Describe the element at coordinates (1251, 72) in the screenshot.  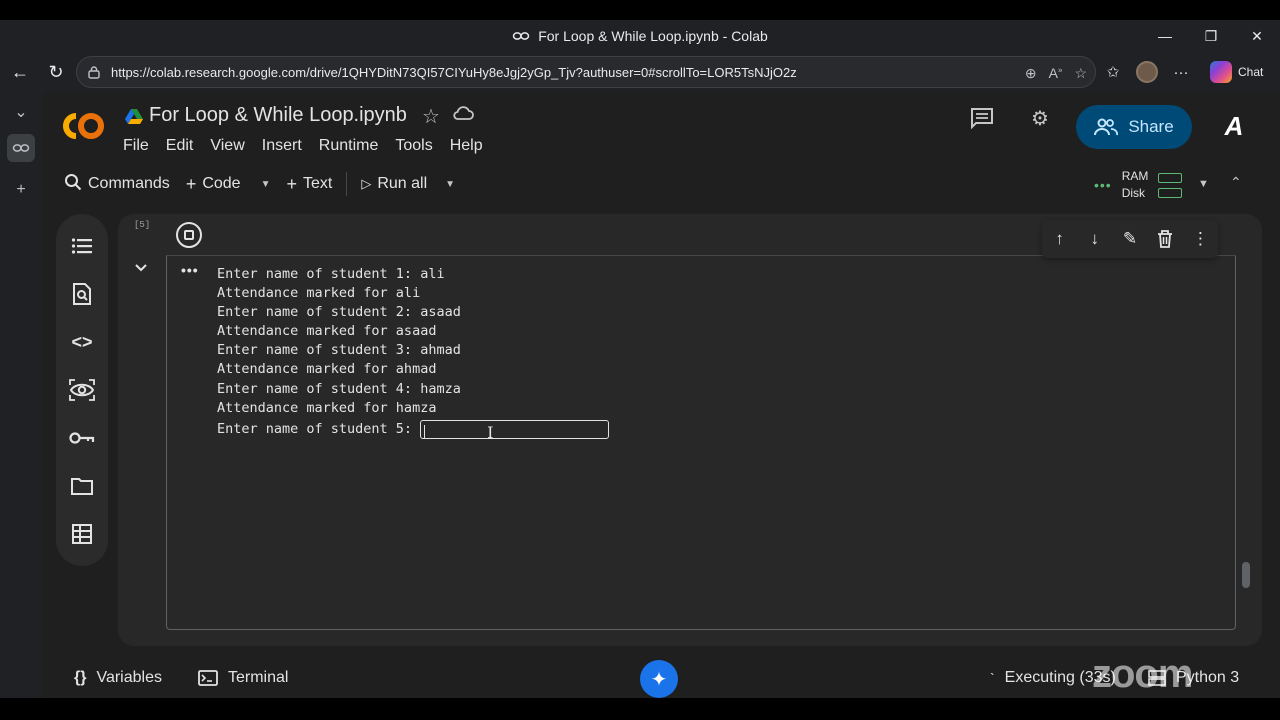
I see `chat-label: Chat` at that location.